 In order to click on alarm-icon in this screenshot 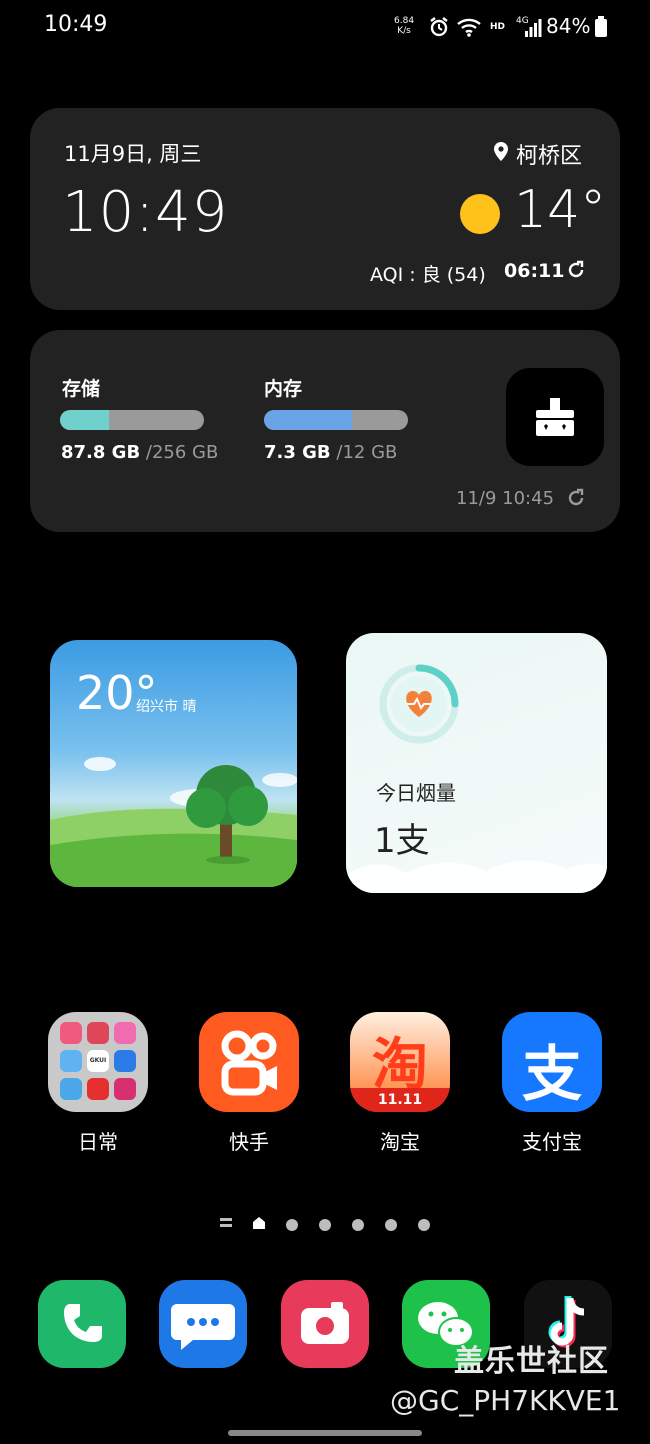, I will do `click(439, 27)`.